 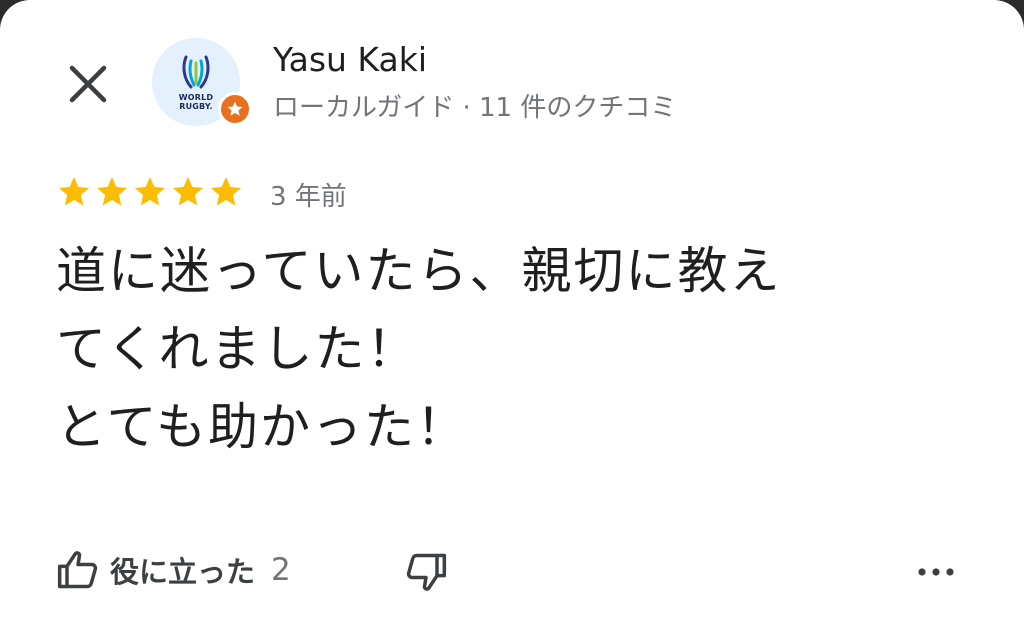 I want to click on close-button, so click(x=88, y=84).